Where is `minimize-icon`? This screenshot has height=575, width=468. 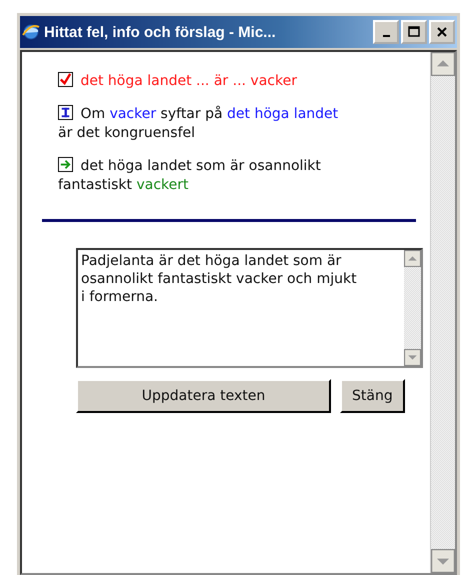
minimize-icon is located at coordinates (386, 36).